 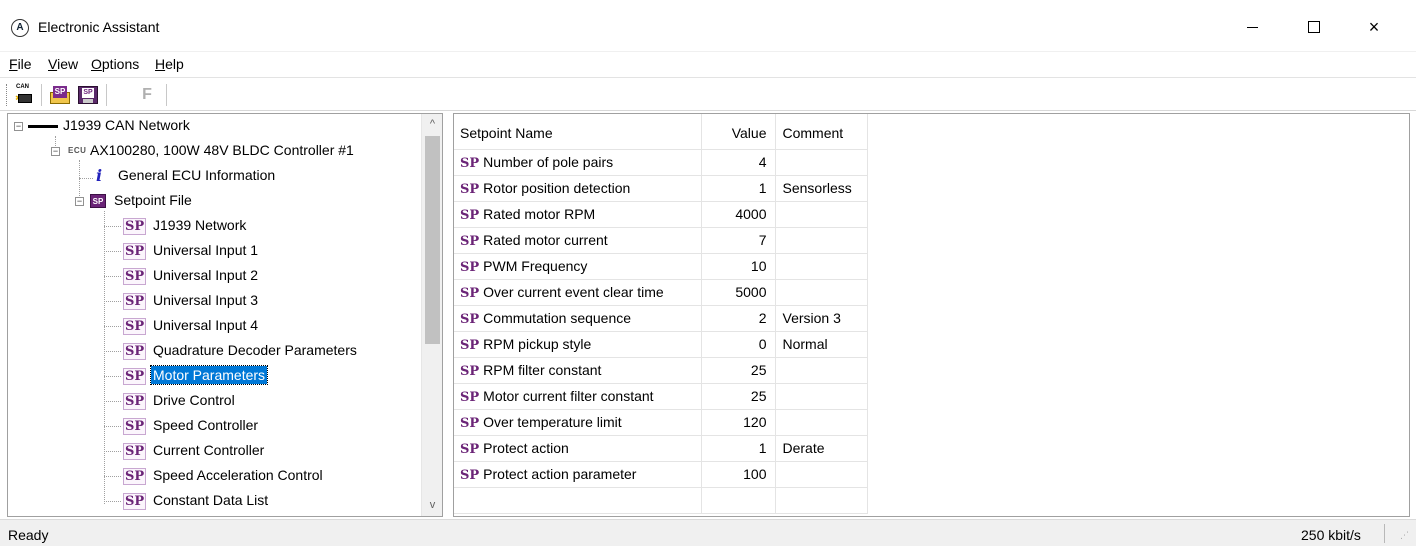 I want to click on table-row: SP Over current event clear time 5000, so click(x=661, y=292).